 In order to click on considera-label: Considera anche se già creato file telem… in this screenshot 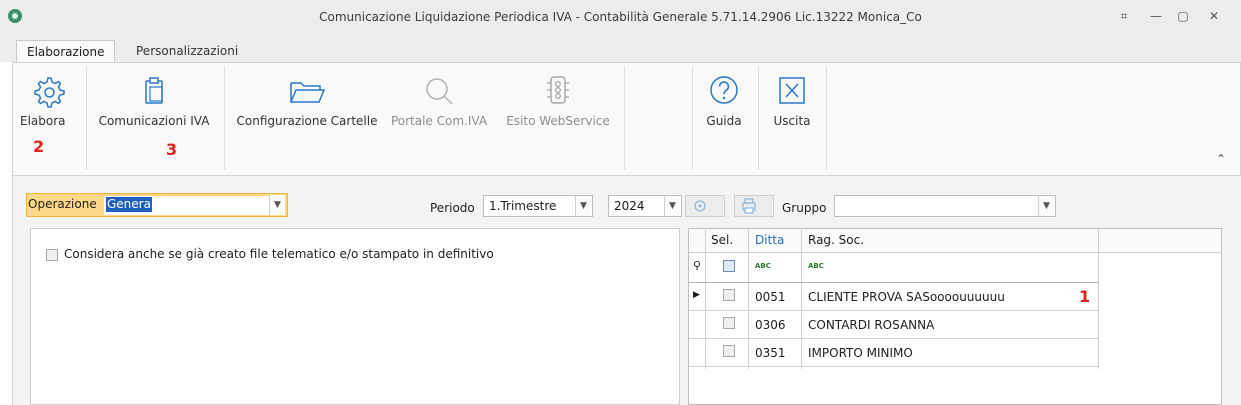, I will do `click(279, 254)`.